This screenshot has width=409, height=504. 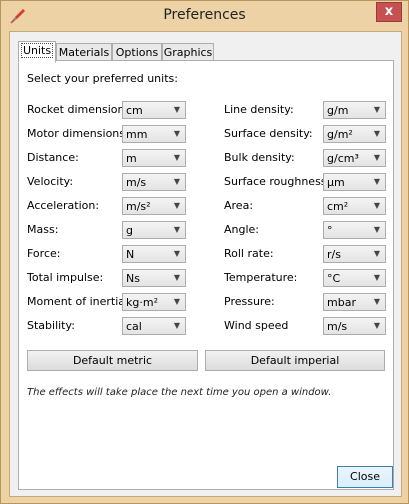 I want to click on force-select: N ▼, so click(x=154, y=254).